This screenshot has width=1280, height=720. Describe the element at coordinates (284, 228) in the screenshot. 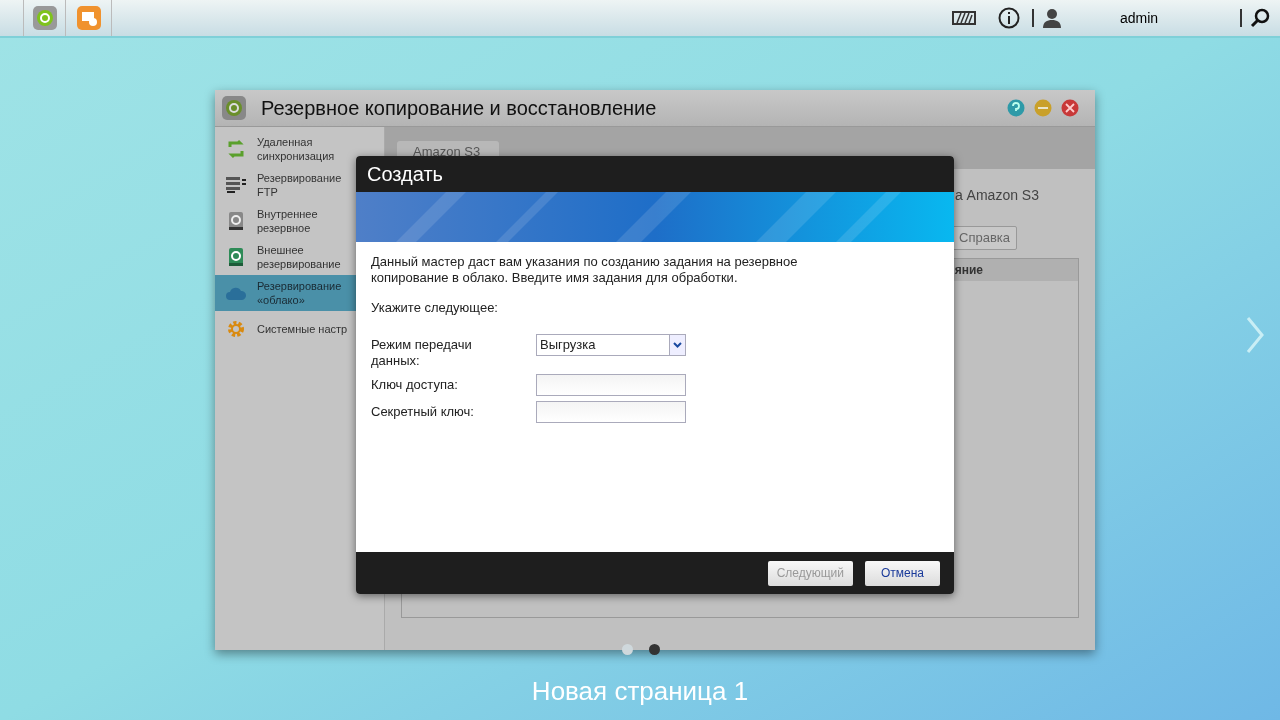

I see `sidebar-label: резервное` at that location.